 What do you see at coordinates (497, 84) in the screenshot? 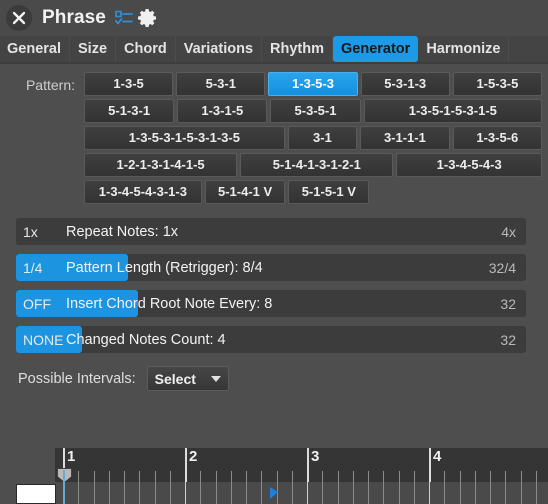
I see `pattern-button: 1-5-3-5` at bounding box center [497, 84].